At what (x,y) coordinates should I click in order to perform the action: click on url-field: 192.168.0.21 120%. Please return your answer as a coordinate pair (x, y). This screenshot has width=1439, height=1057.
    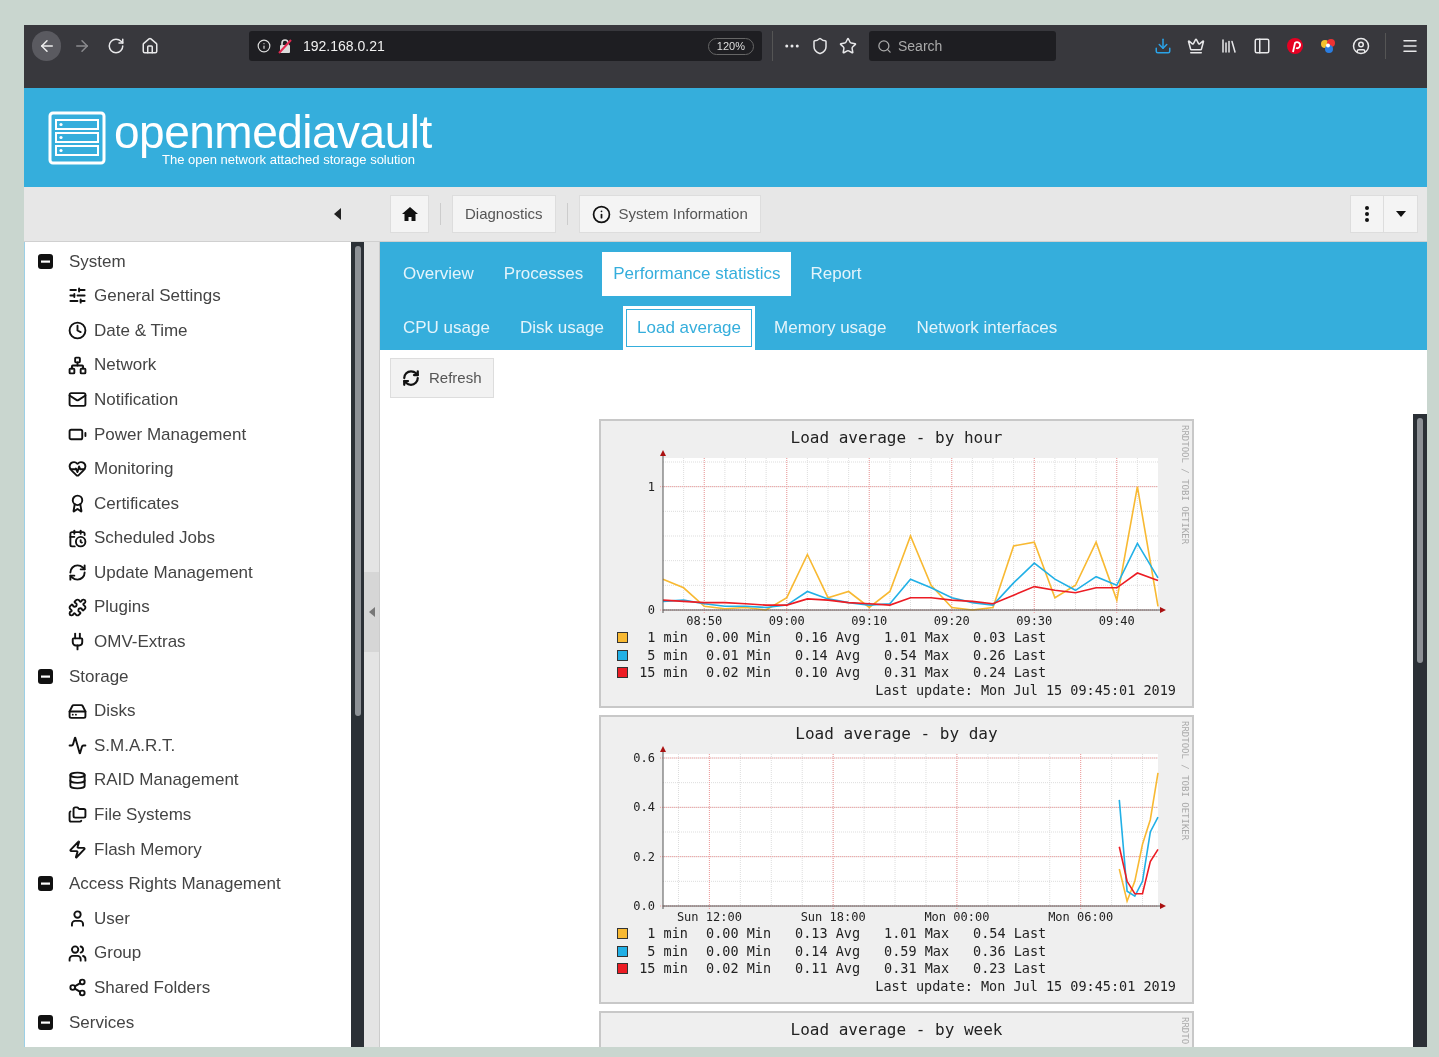
    Looking at the image, I should click on (505, 46).